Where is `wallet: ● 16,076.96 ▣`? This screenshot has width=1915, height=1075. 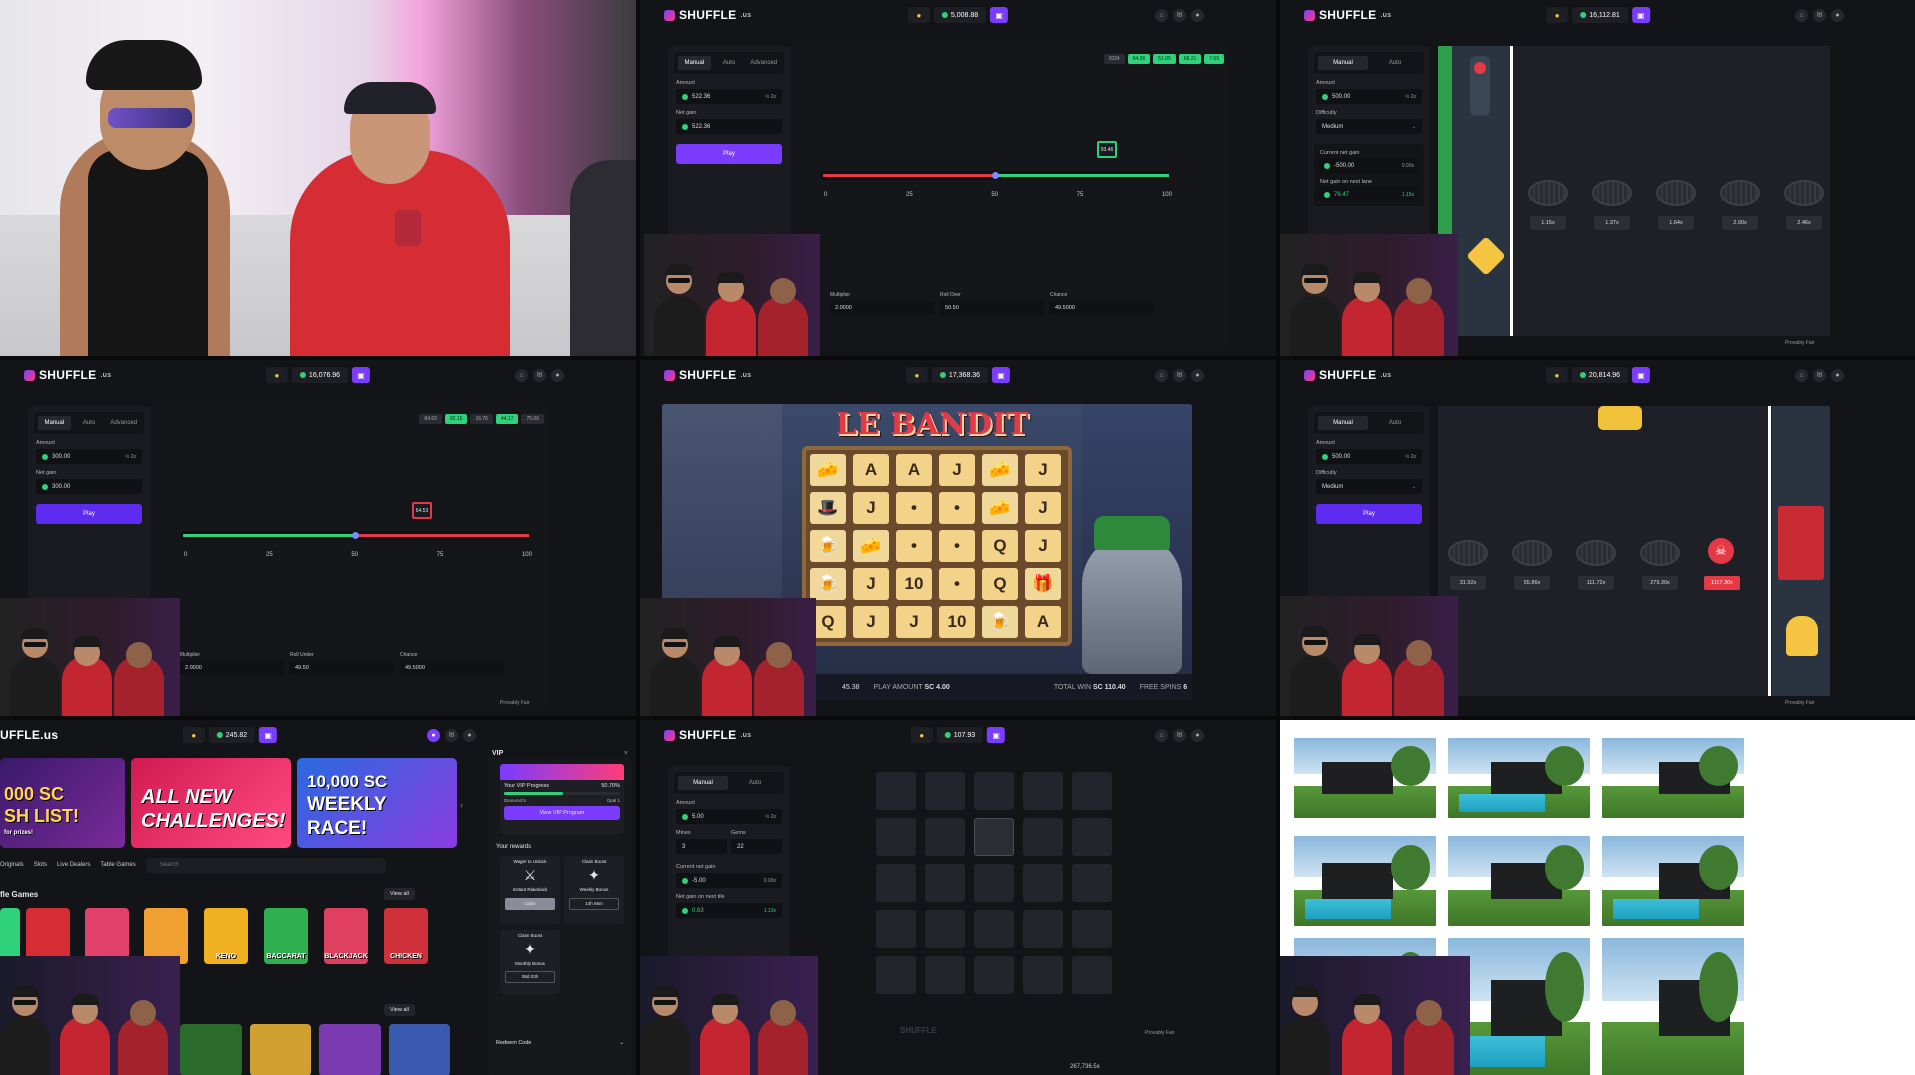 wallet: ● 16,076.96 ▣ is located at coordinates (318, 375).